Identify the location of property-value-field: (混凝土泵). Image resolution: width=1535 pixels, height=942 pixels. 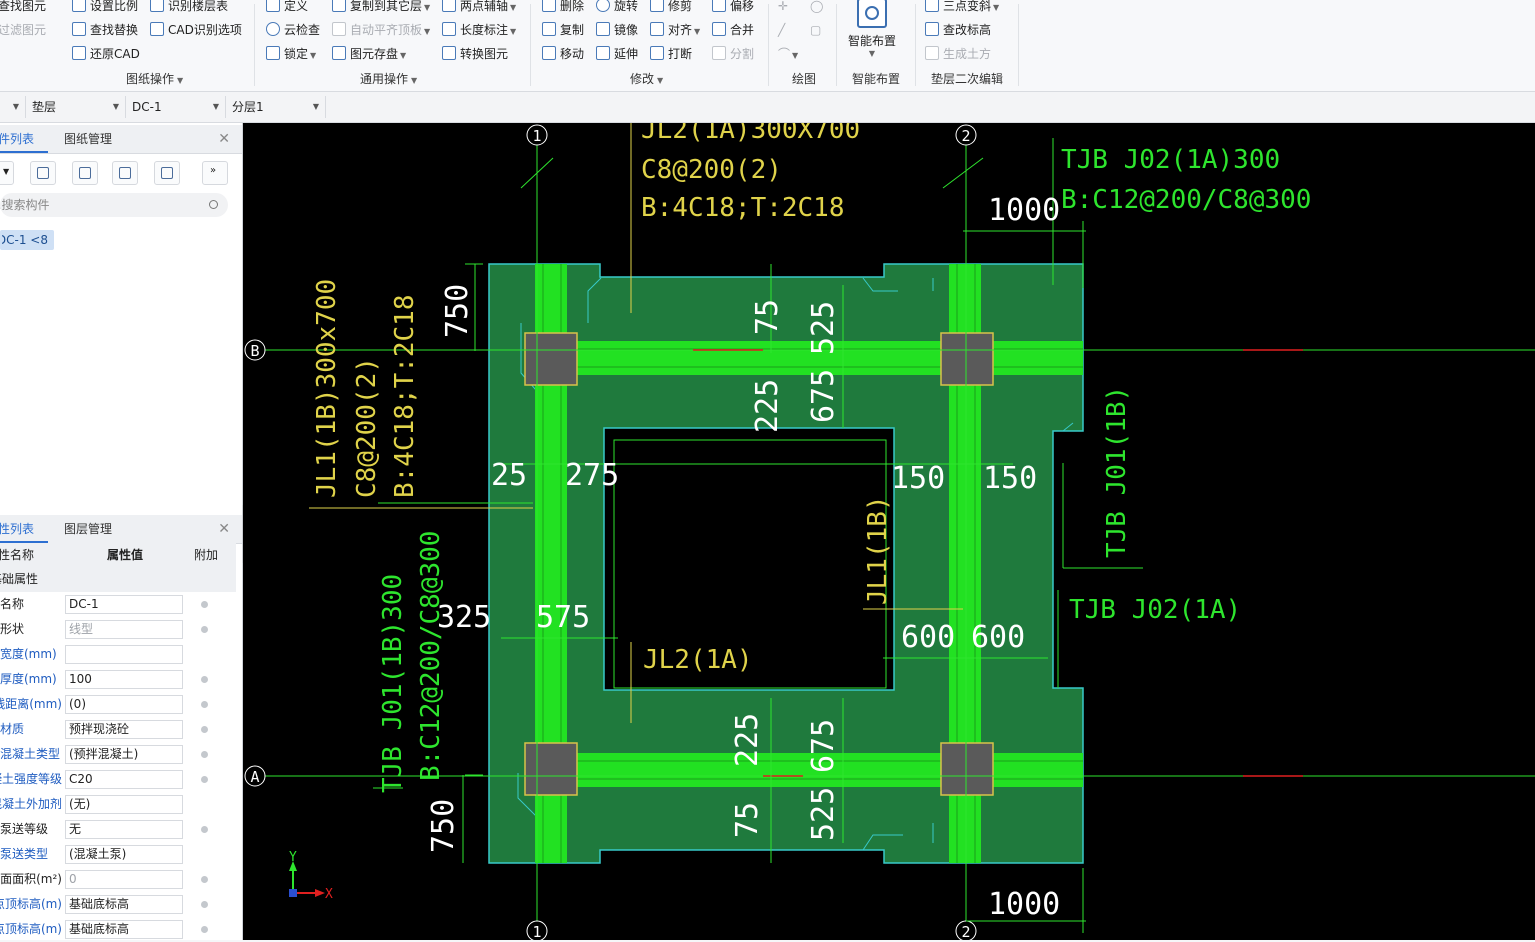
(124, 854).